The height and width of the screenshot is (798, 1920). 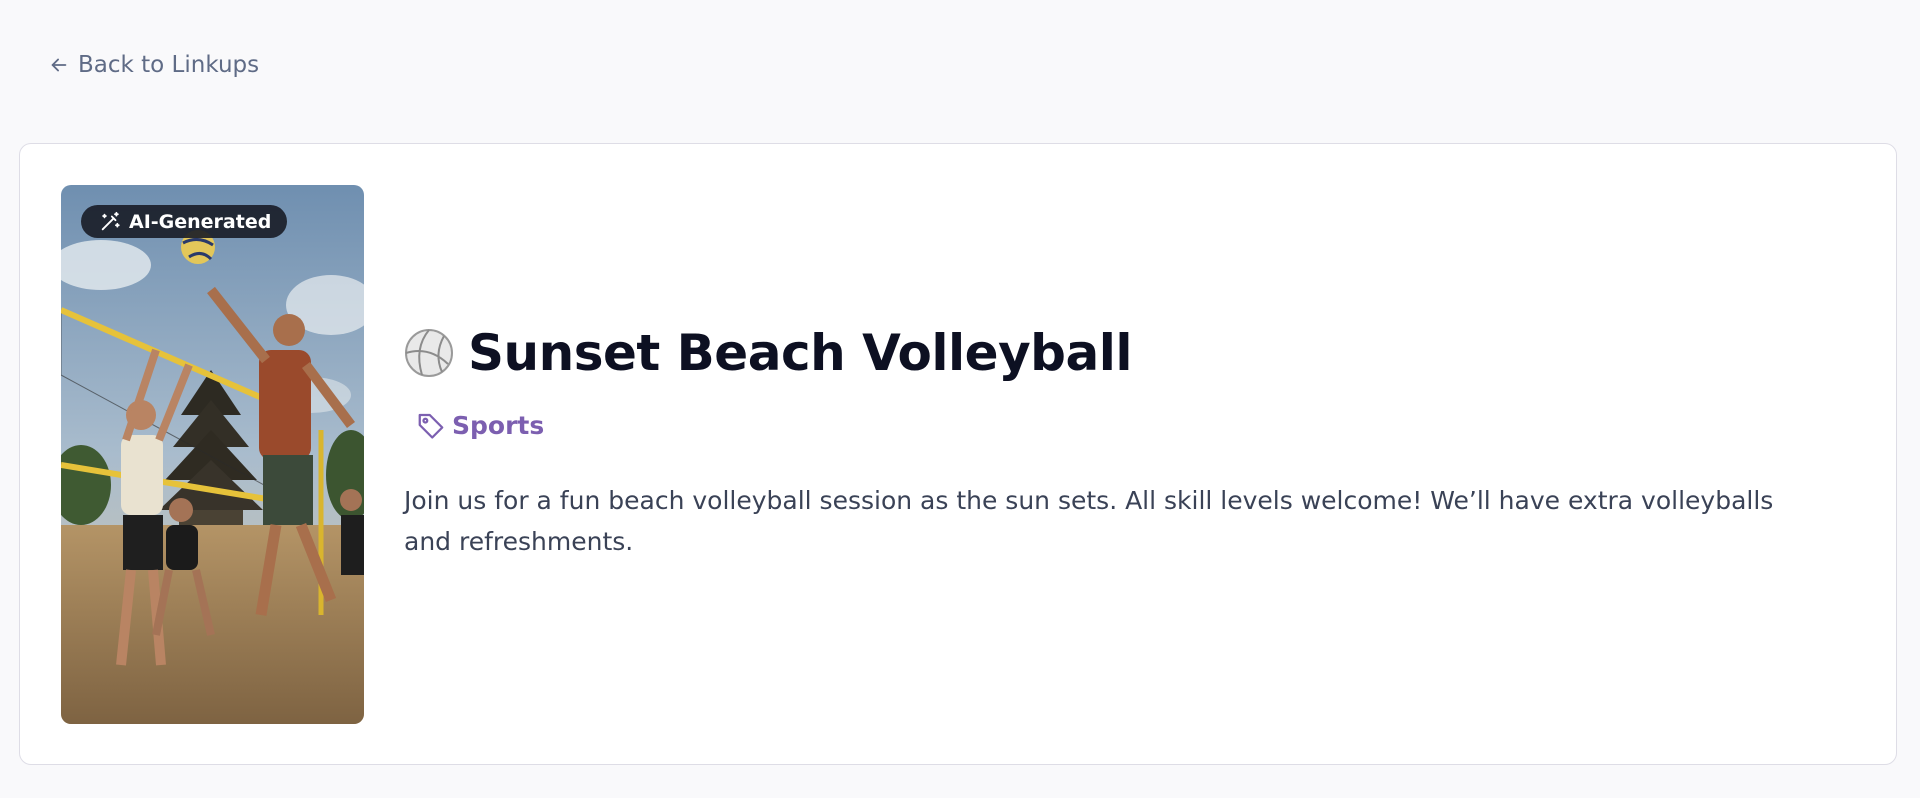 I want to click on ai-generated-badge: AI-Generated, so click(x=184, y=221).